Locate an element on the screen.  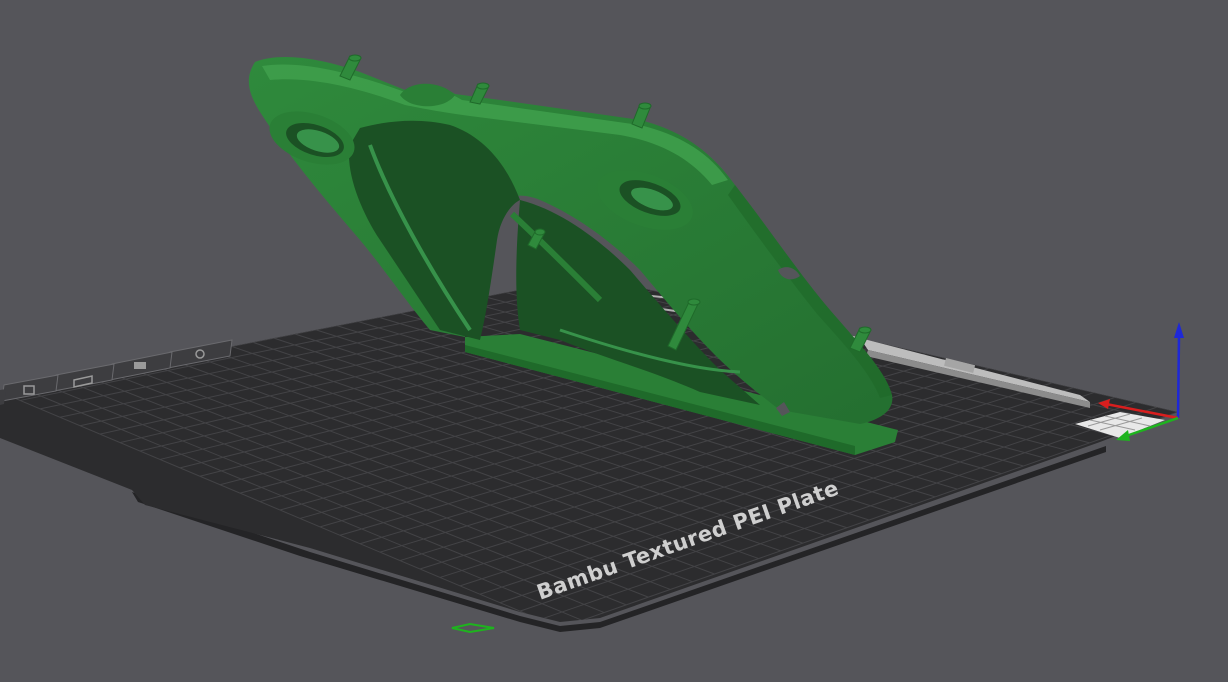
z-axis is located at coordinates (1178, 376).